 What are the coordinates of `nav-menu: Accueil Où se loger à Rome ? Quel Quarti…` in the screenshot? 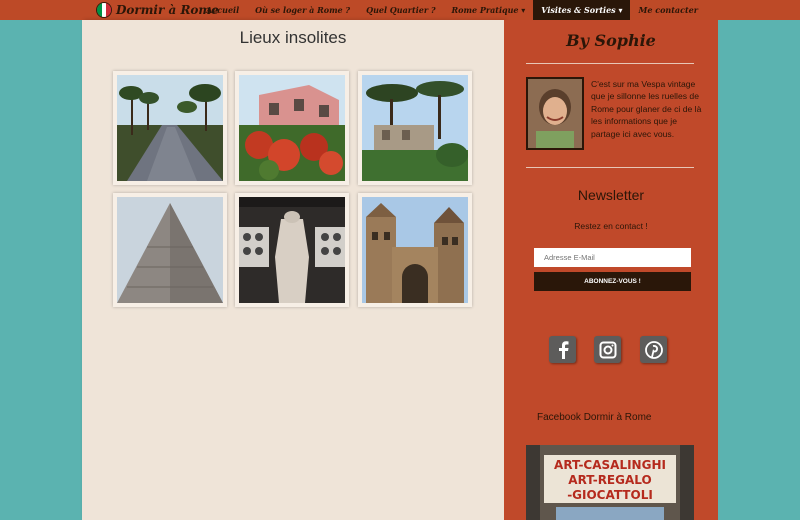 It's located at (452, 10).